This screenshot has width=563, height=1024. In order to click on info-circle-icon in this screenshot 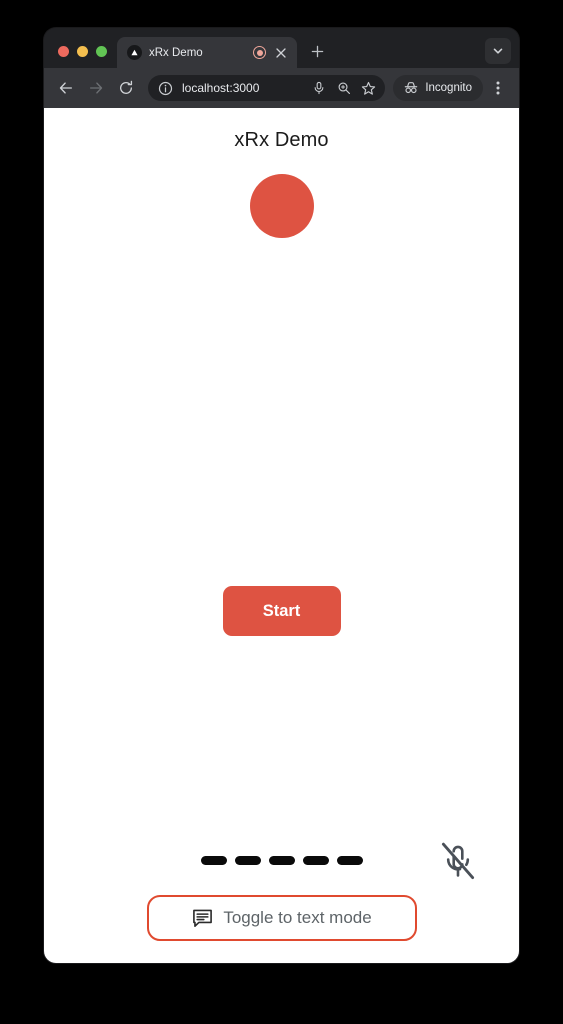, I will do `click(165, 88)`.